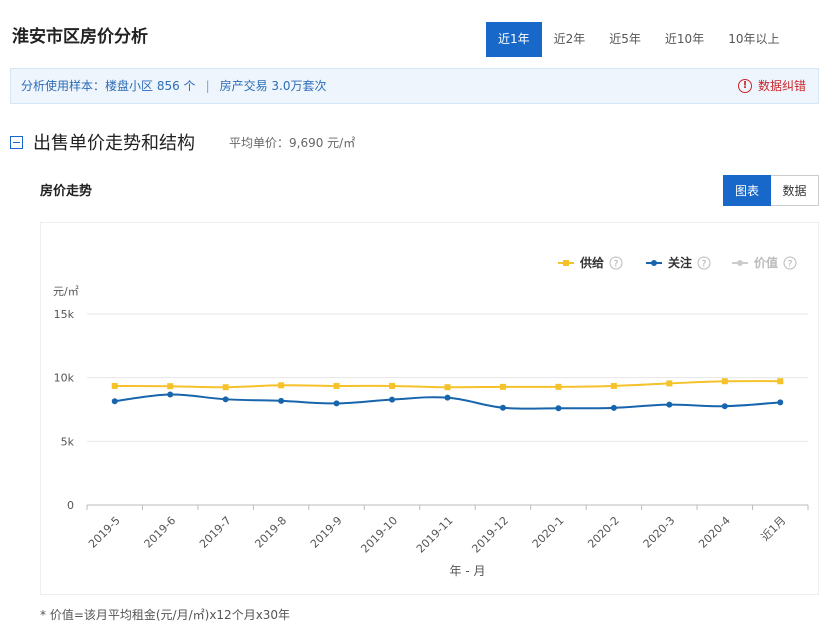  Describe the element at coordinates (379, 535) in the screenshot. I see `x-tick-label: 2019-10` at that location.